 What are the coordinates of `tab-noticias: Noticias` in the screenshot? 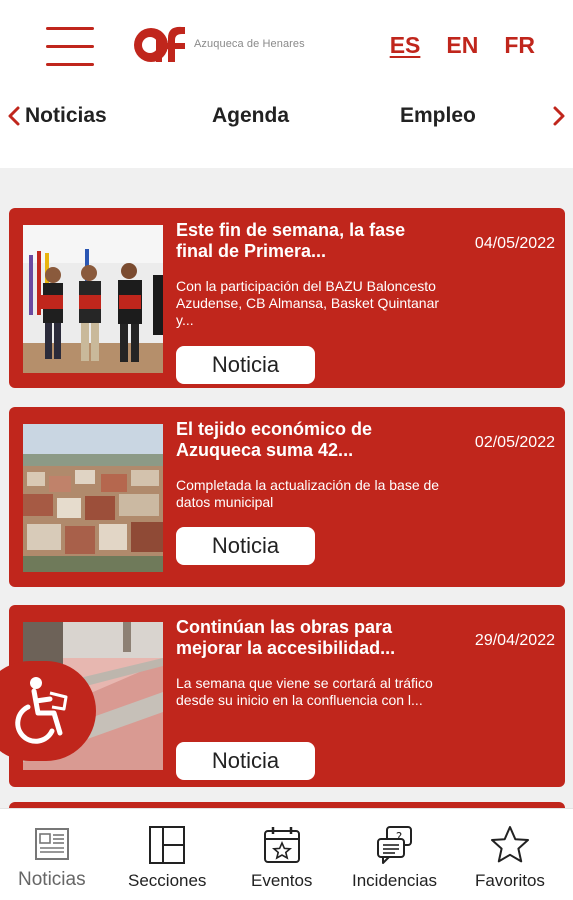 It's located at (66, 116).